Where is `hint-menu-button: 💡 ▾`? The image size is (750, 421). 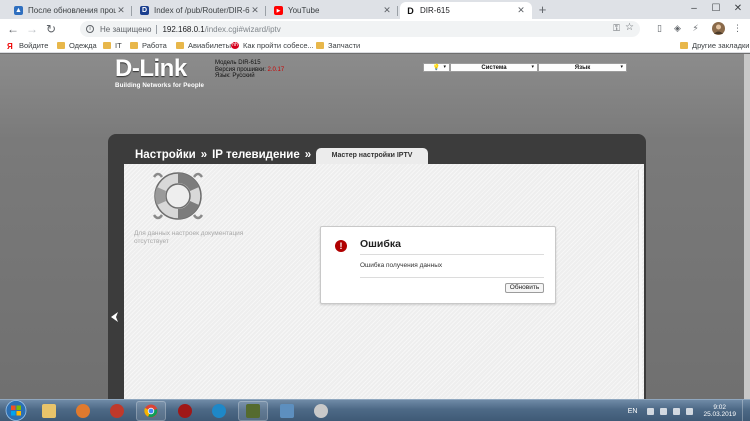
hint-menu-button: 💡 ▾ is located at coordinates (436, 67).